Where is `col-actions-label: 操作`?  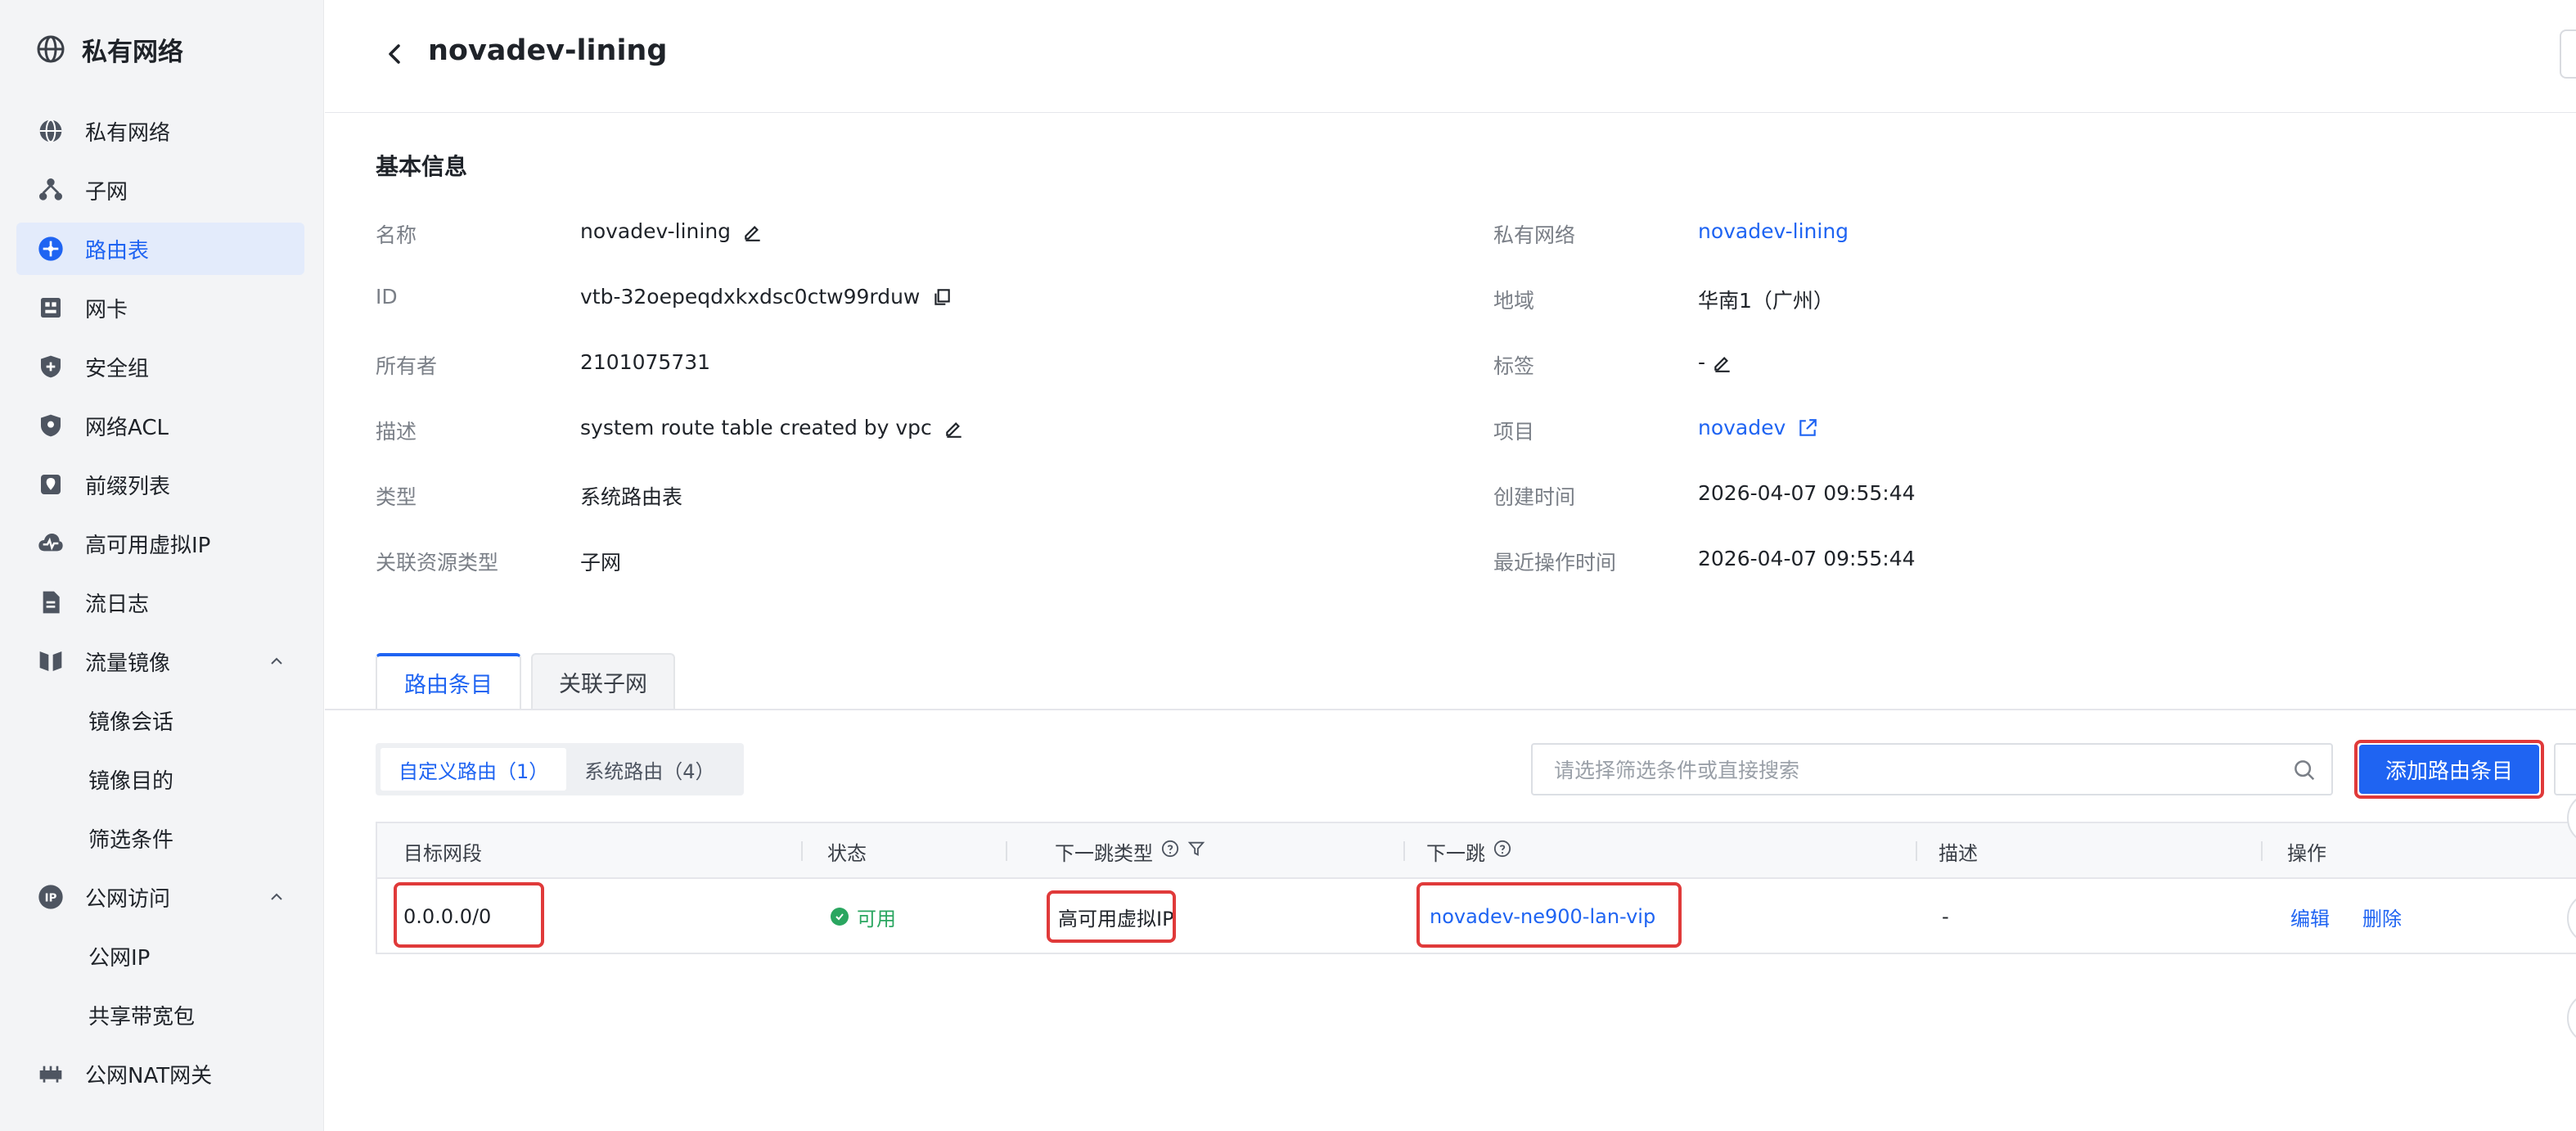 col-actions-label: 操作 is located at coordinates (2306, 853).